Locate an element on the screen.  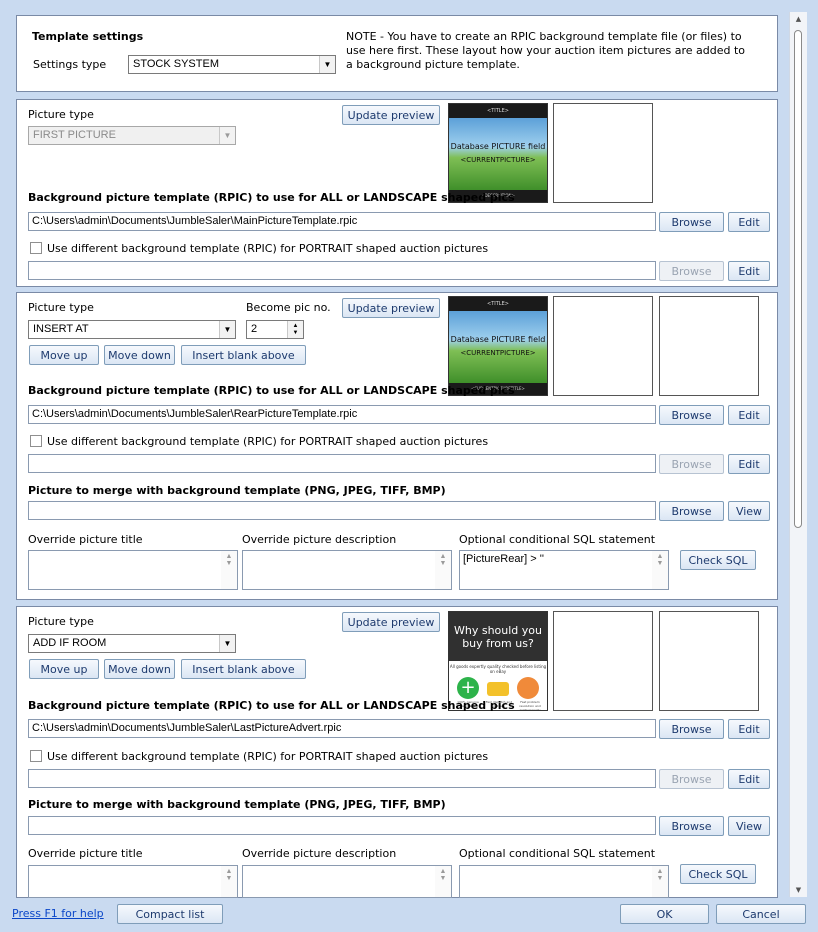
sql-label: Optional conditional SQL statement is located at coordinates (557, 539).